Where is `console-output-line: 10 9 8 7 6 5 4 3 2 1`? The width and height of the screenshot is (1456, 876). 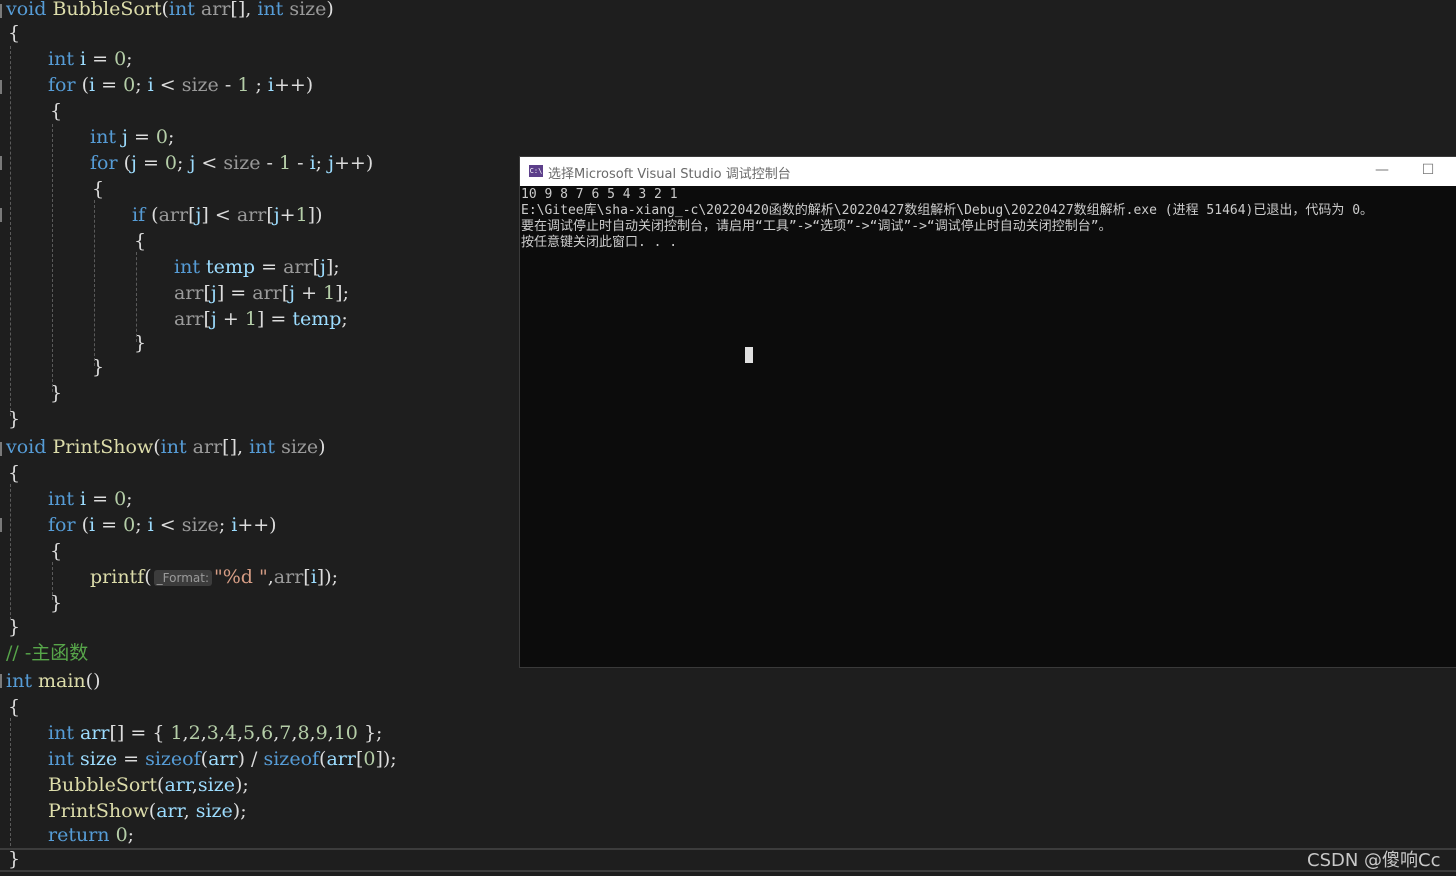
console-output-line: 10 9 8 7 6 5 4 3 2 1 is located at coordinates (599, 194).